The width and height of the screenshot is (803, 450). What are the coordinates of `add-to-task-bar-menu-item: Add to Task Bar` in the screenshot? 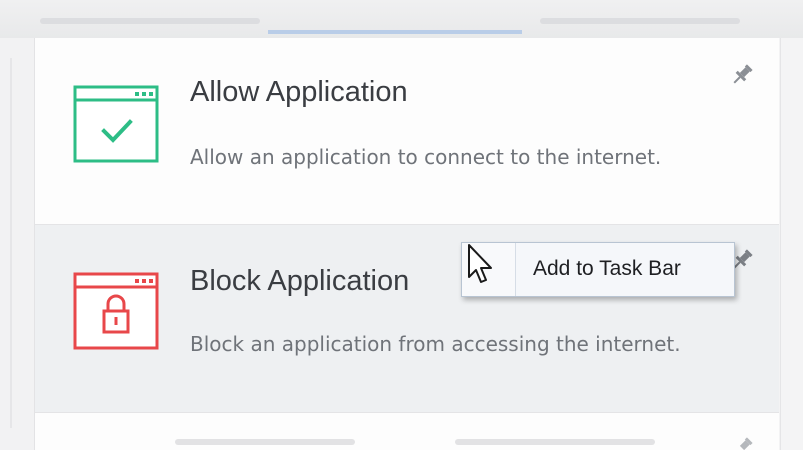 It's located at (625, 269).